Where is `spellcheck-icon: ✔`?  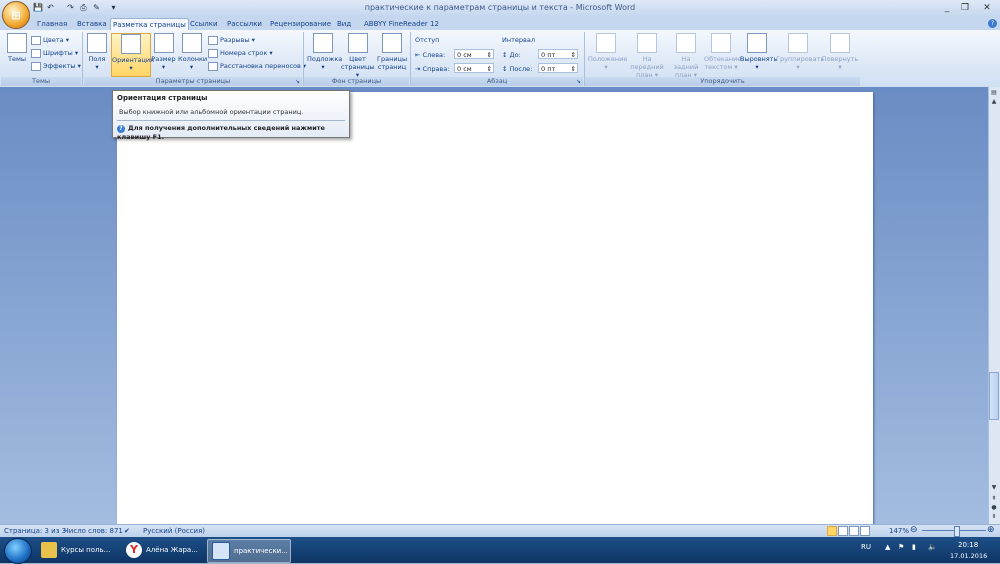
spellcheck-icon: ✔ is located at coordinates (127, 531).